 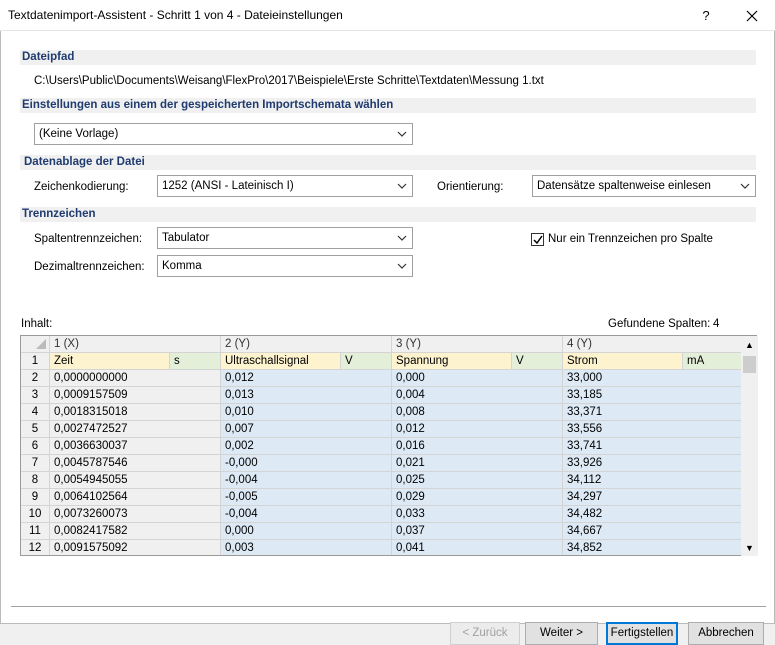 I want to click on data-cell: 33,000, so click(x=652, y=378).